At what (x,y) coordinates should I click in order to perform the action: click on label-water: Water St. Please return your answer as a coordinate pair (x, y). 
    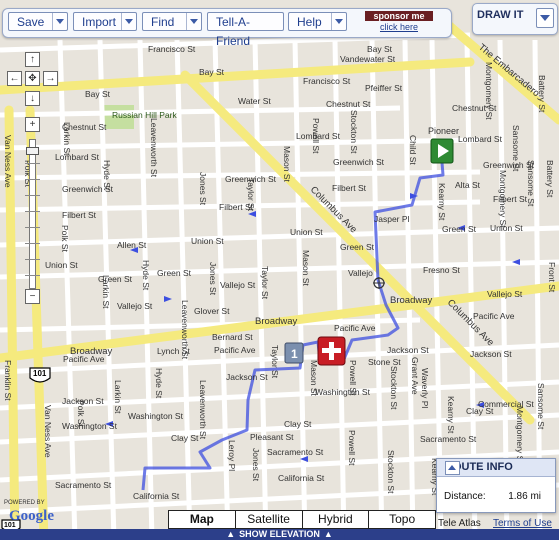
    Looking at the image, I should click on (254, 101).